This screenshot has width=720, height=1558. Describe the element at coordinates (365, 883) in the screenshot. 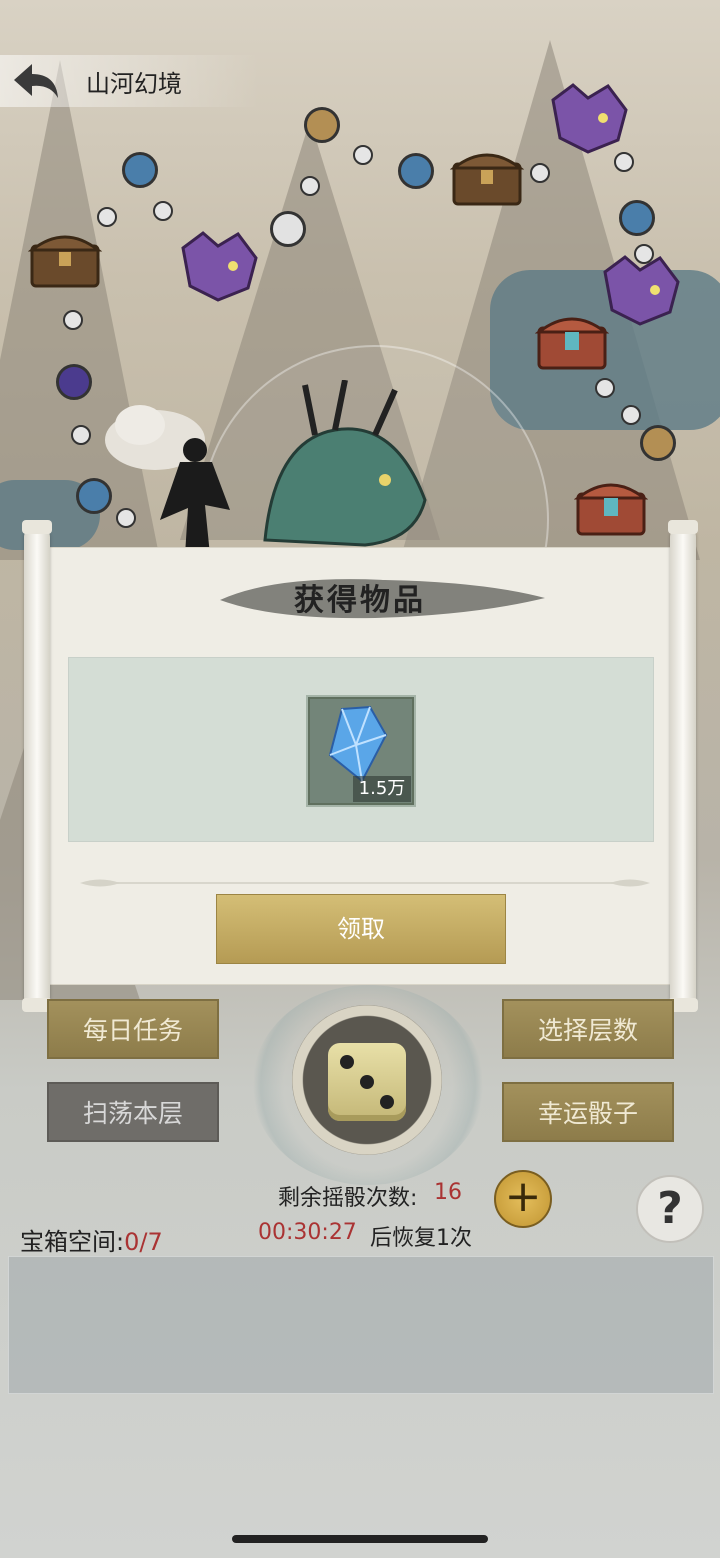

I see `ornamental-divider` at that location.